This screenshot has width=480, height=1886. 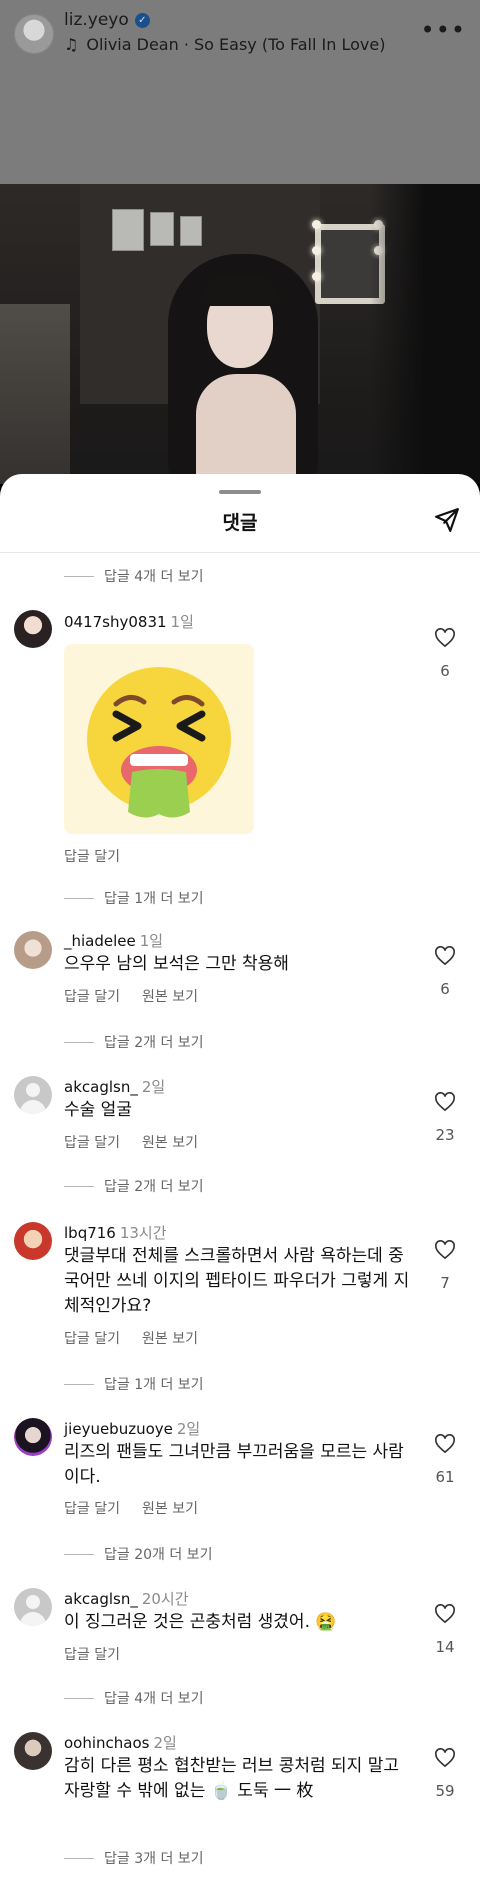 What do you see at coordinates (100, 941) in the screenshot?
I see `commenter-username: _hiadelee` at bounding box center [100, 941].